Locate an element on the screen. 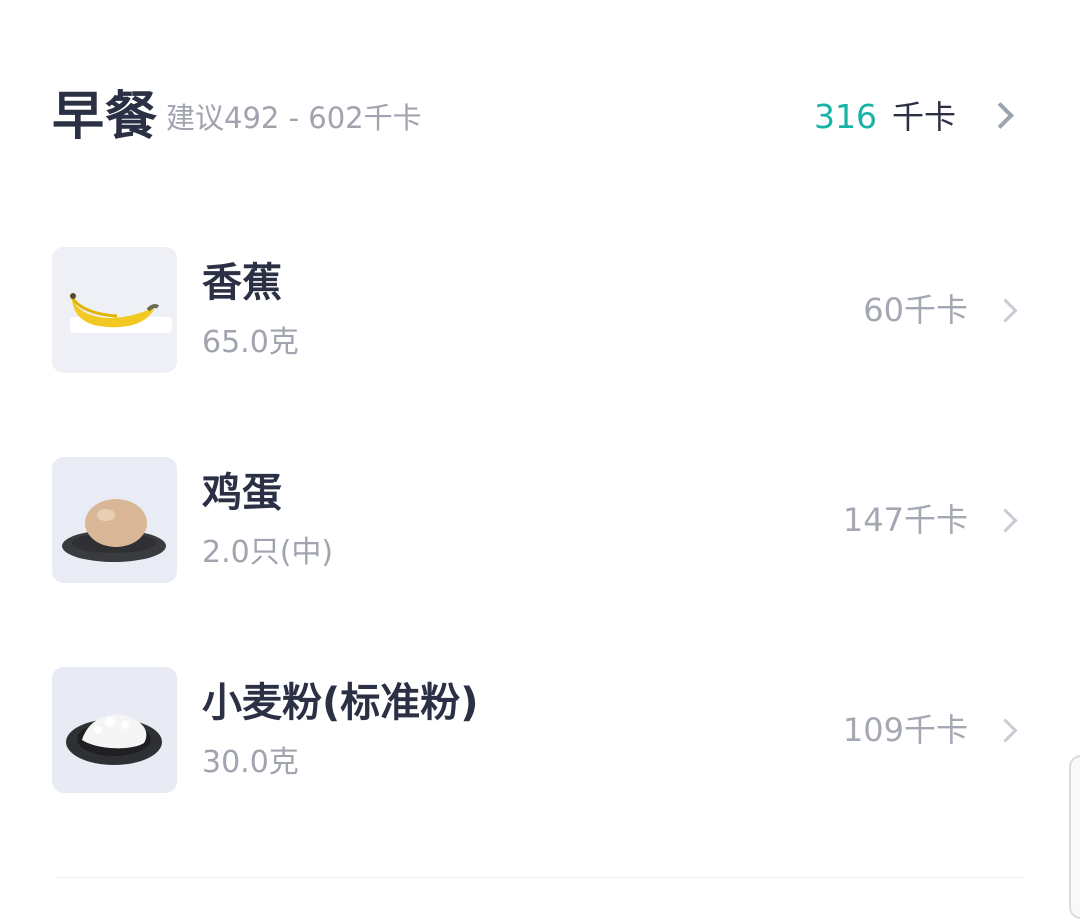 This screenshot has width=1080, height=919. meal-header: 早餐 建议492 - 602千卡 316 千卡 is located at coordinates (536, 117).